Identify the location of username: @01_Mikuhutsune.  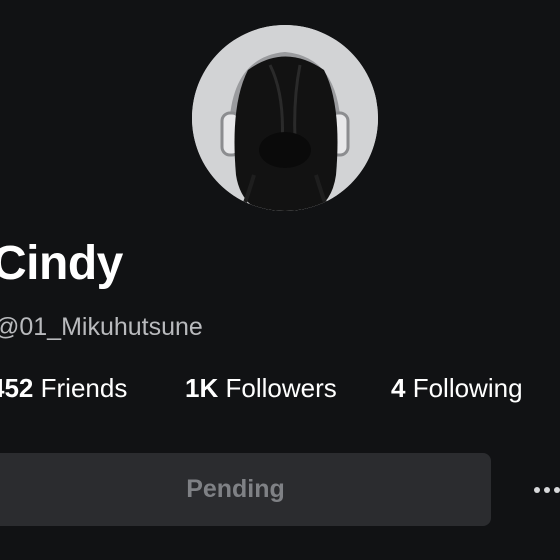
(101, 327).